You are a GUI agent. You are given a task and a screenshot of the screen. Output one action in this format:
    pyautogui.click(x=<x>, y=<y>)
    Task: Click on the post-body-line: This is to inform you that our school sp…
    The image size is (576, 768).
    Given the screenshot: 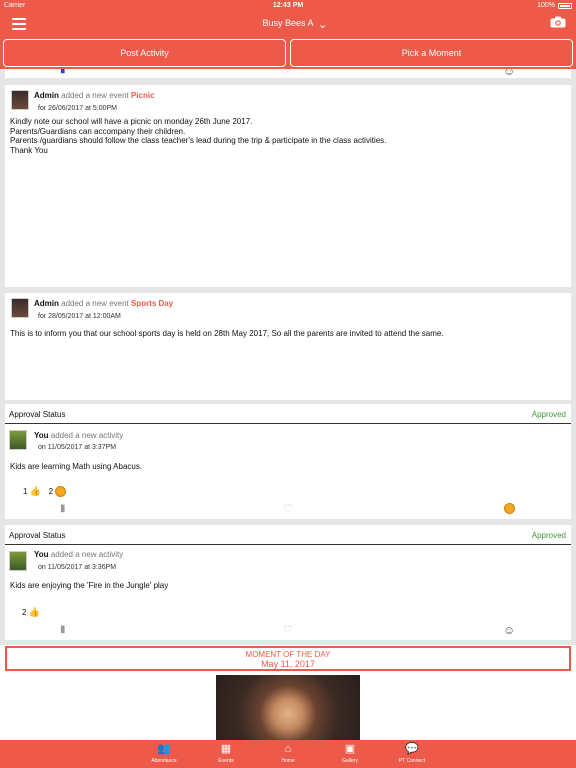 What is the action you would take?
    pyautogui.click(x=227, y=333)
    